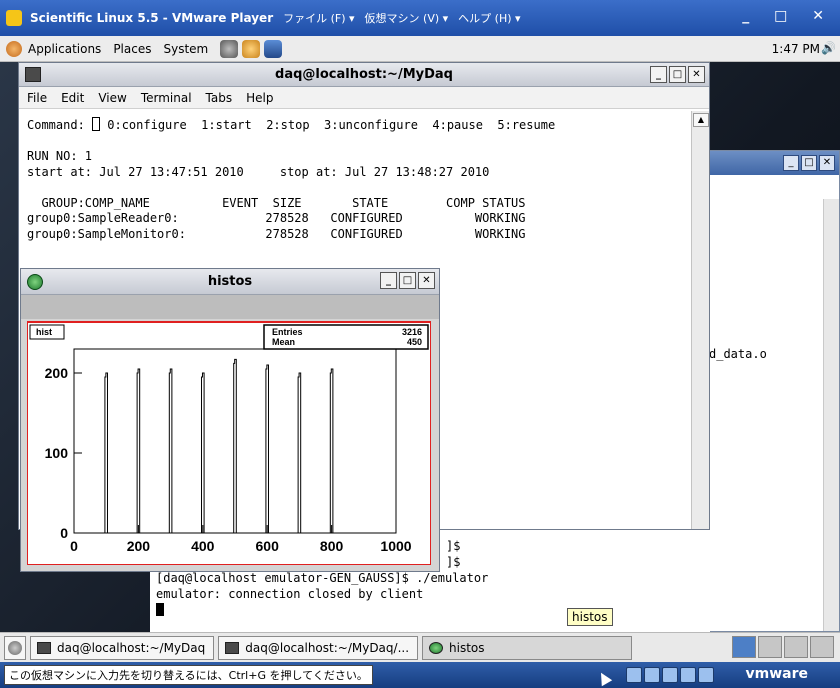 This screenshot has width=840, height=688. I want to click on y-tick-label: 200, so click(57, 373).